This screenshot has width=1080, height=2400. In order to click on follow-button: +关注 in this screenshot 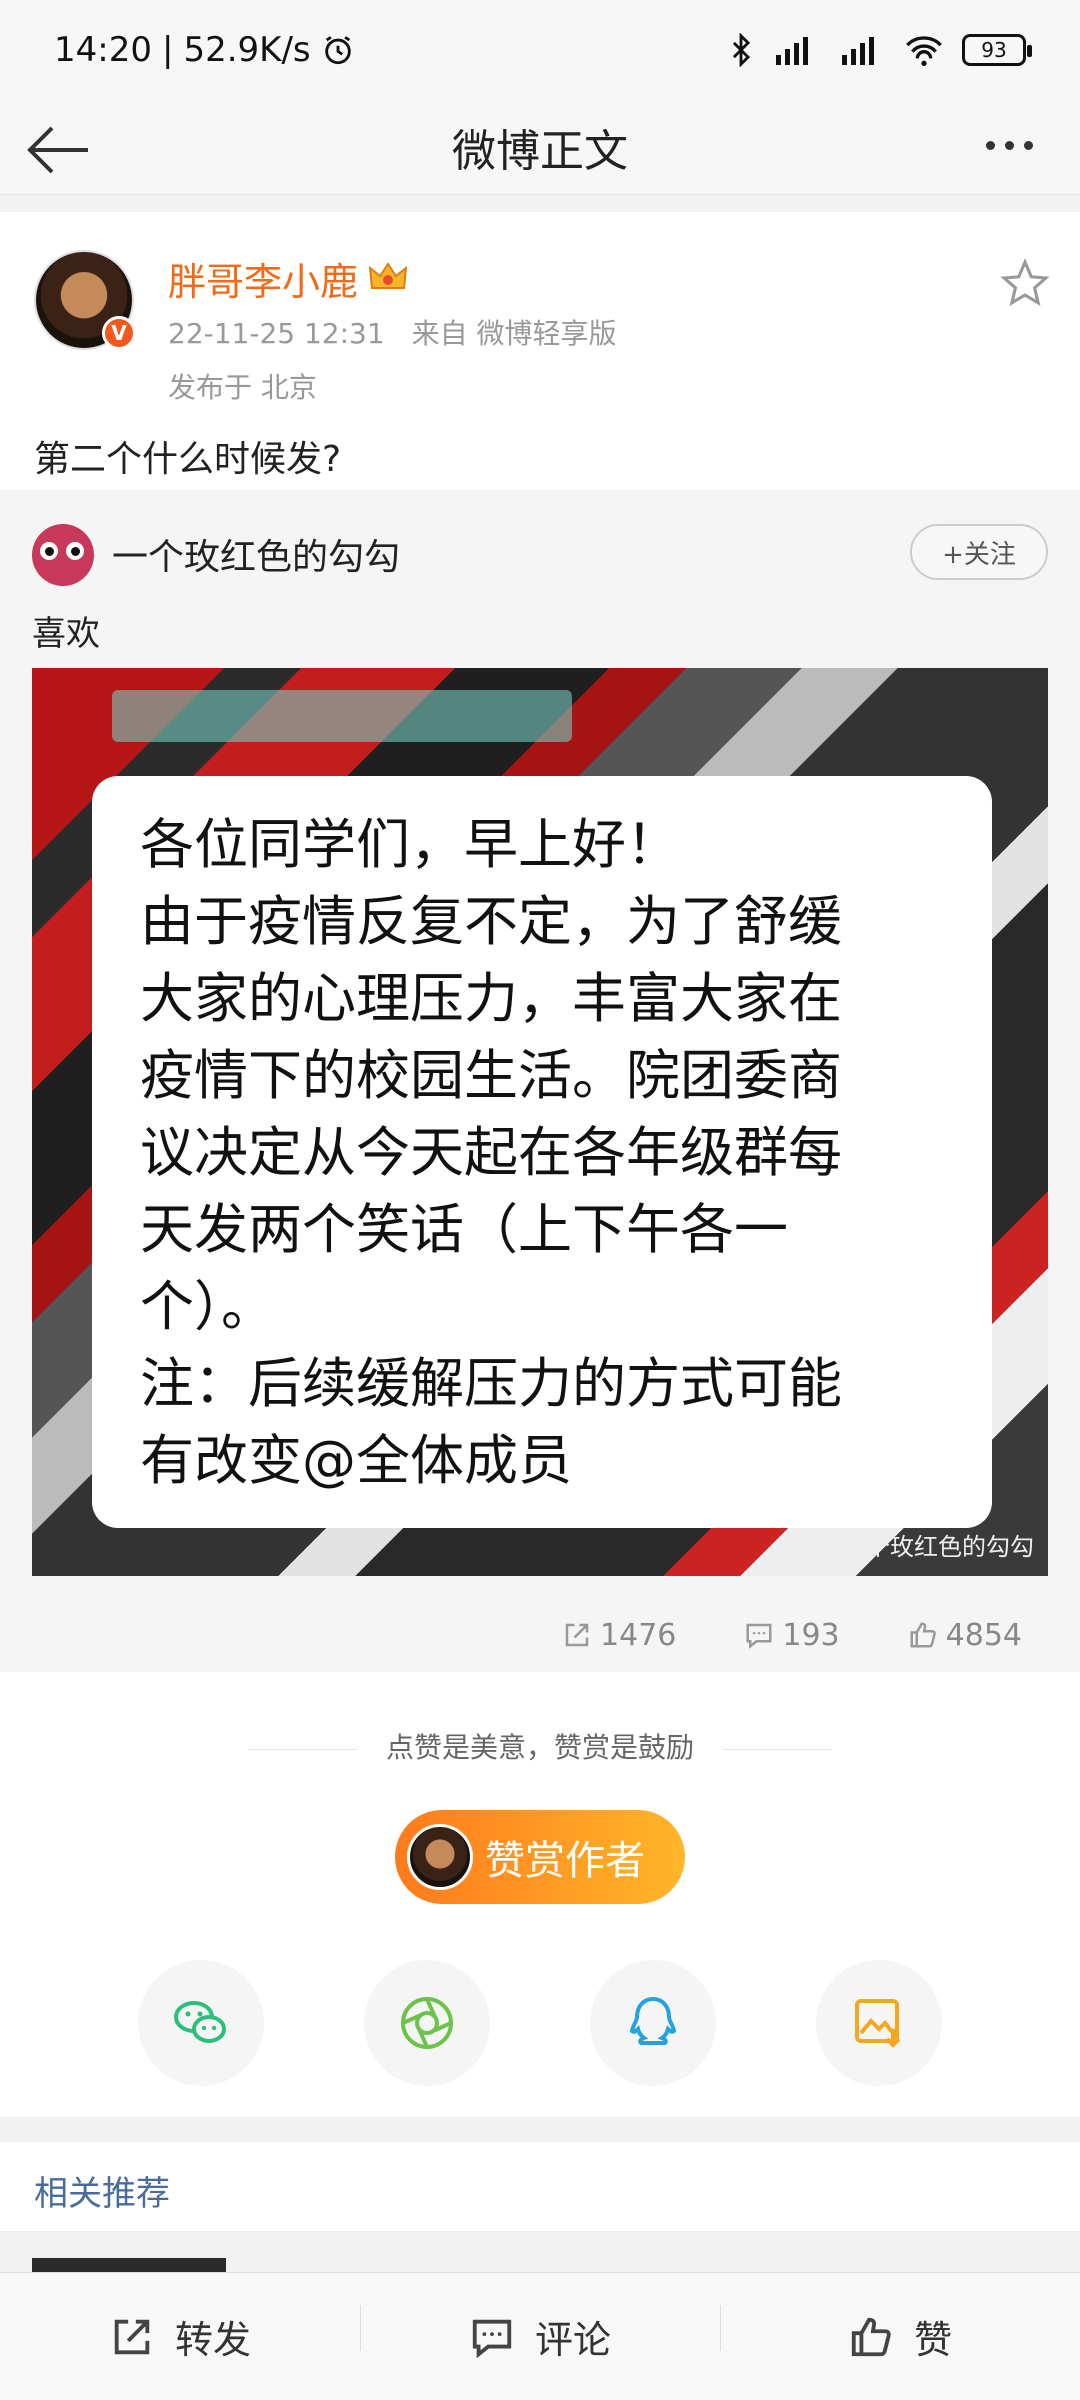, I will do `click(979, 552)`.